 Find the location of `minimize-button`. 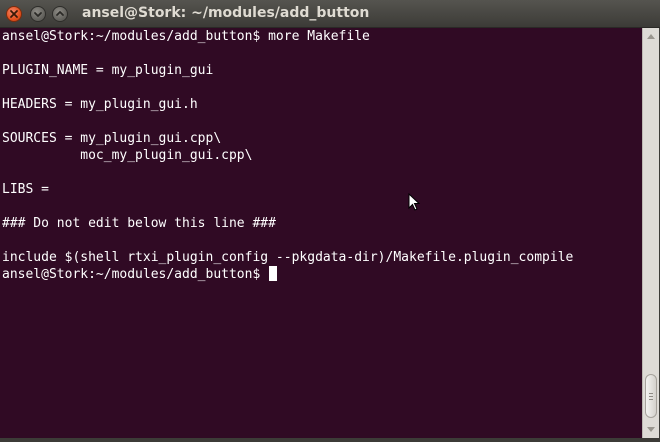

minimize-button is located at coordinates (38, 14).